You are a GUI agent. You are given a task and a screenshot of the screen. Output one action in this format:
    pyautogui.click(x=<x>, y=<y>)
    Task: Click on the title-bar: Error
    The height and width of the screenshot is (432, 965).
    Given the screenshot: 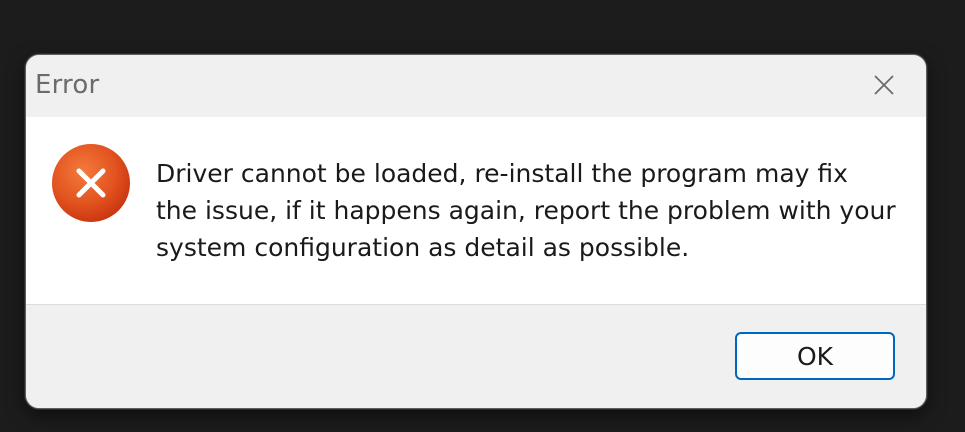 What is the action you would take?
    pyautogui.click(x=476, y=86)
    